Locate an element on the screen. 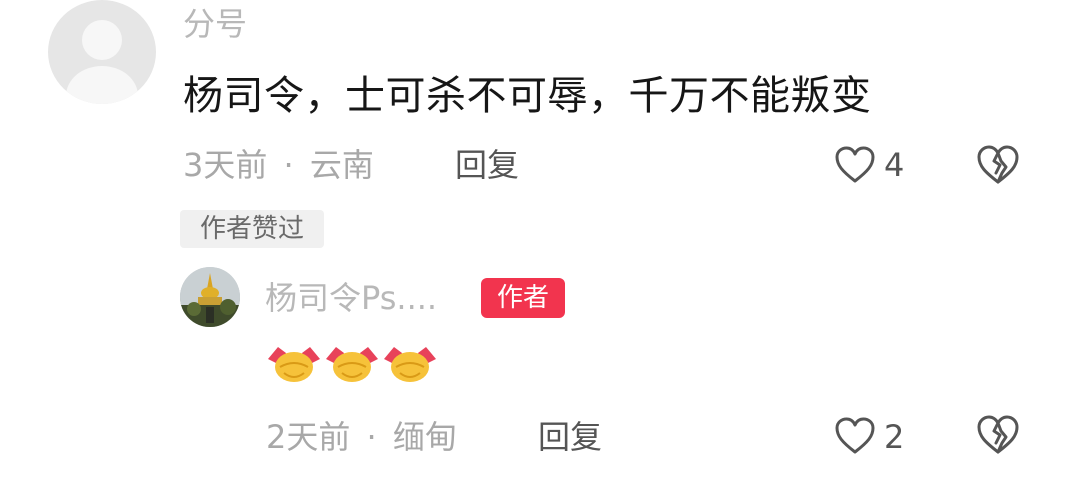 Image resolution: width=1080 pixels, height=491 pixels. handshake-emojis is located at coordinates (352, 364).